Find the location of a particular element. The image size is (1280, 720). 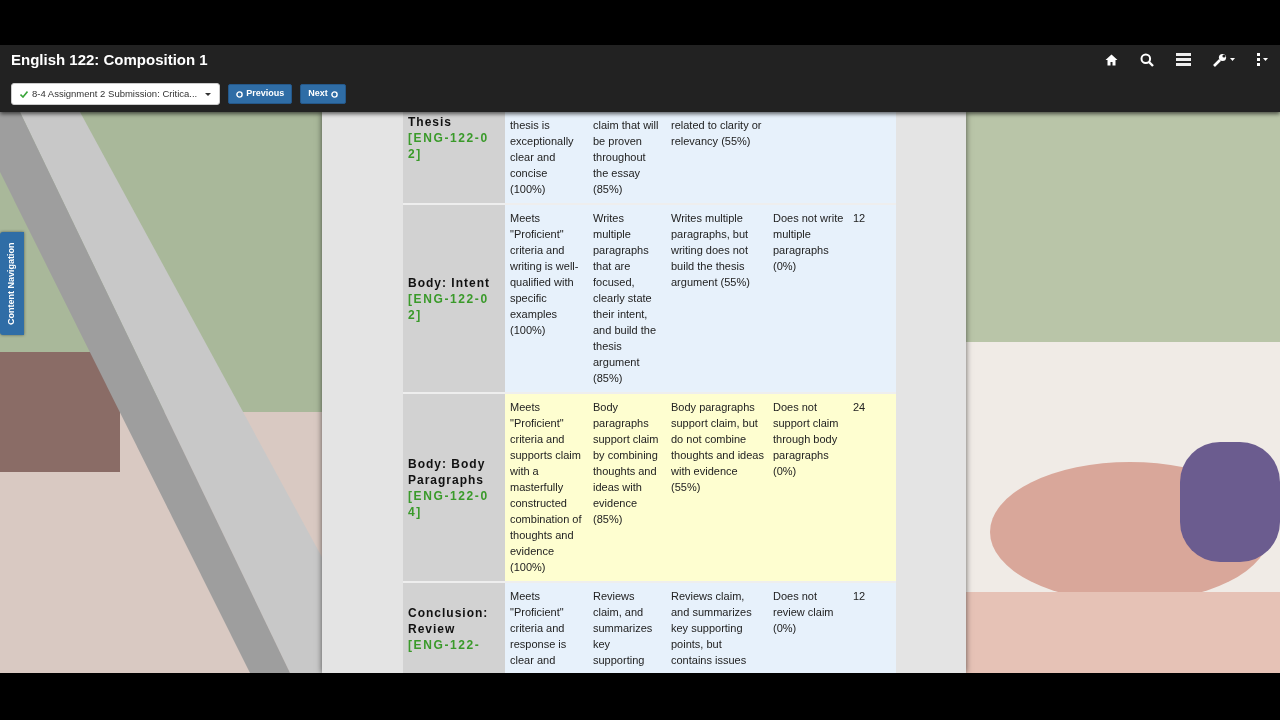

table-cell: related to clarity or relevancy (55%) is located at coordinates (717, 158).